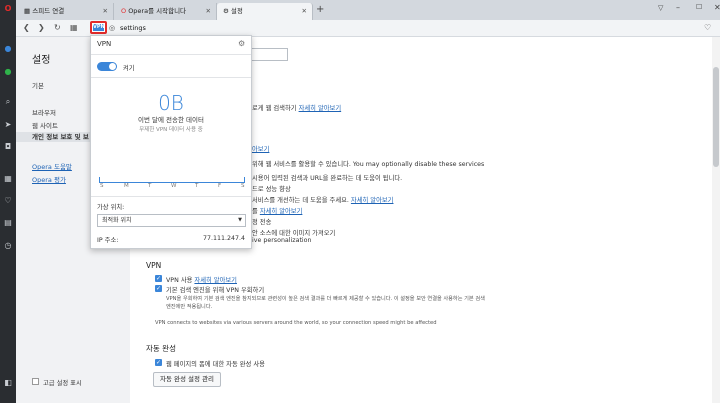 Image resolution: width=720 pixels, height=403 pixels. I want to click on advanced-settings-label: 고급 설정 표시, so click(62, 383).